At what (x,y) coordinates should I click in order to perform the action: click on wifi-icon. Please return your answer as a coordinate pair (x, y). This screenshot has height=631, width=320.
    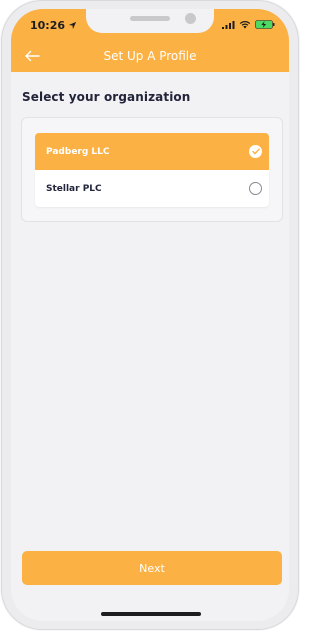
    Looking at the image, I should click on (245, 24).